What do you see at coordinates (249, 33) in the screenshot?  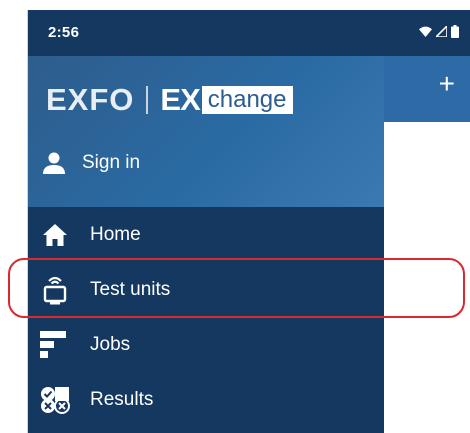 I see `status-bar: 2:56` at bounding box center [249, 33].